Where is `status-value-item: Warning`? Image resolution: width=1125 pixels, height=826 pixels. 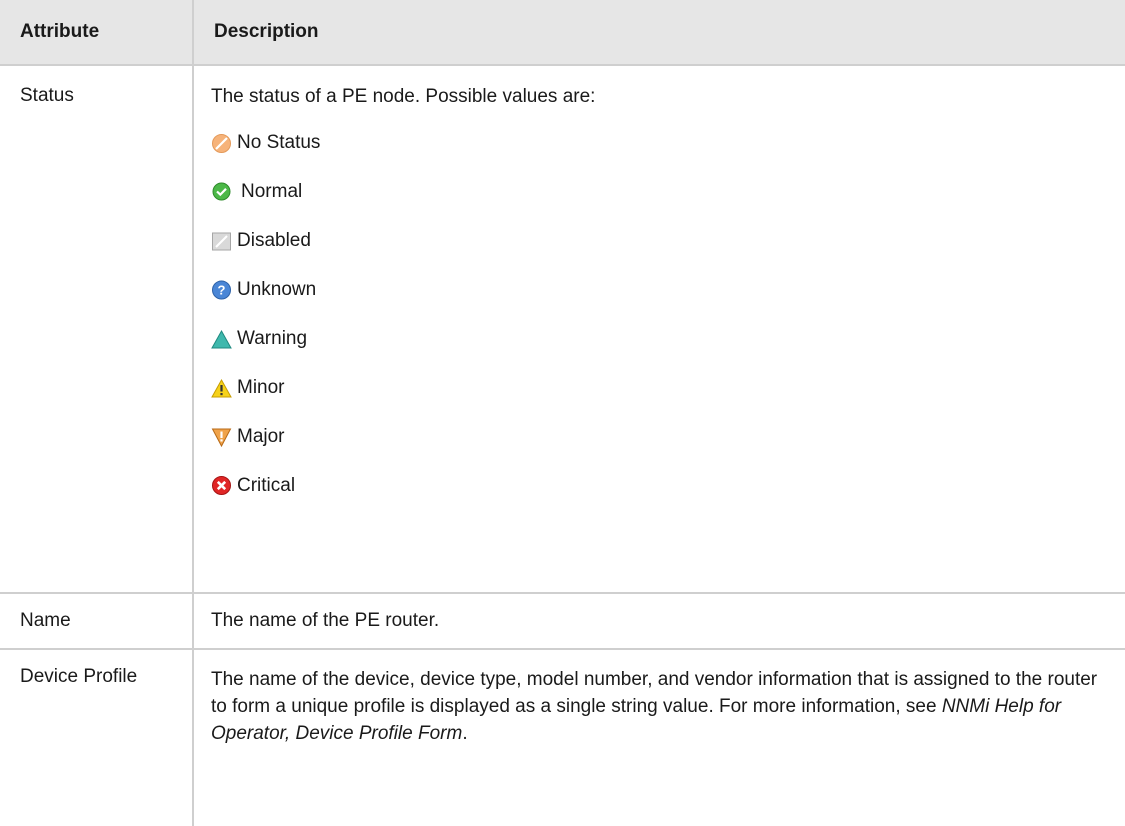
status-value-item: Warning is located at coordinates (668, 339).